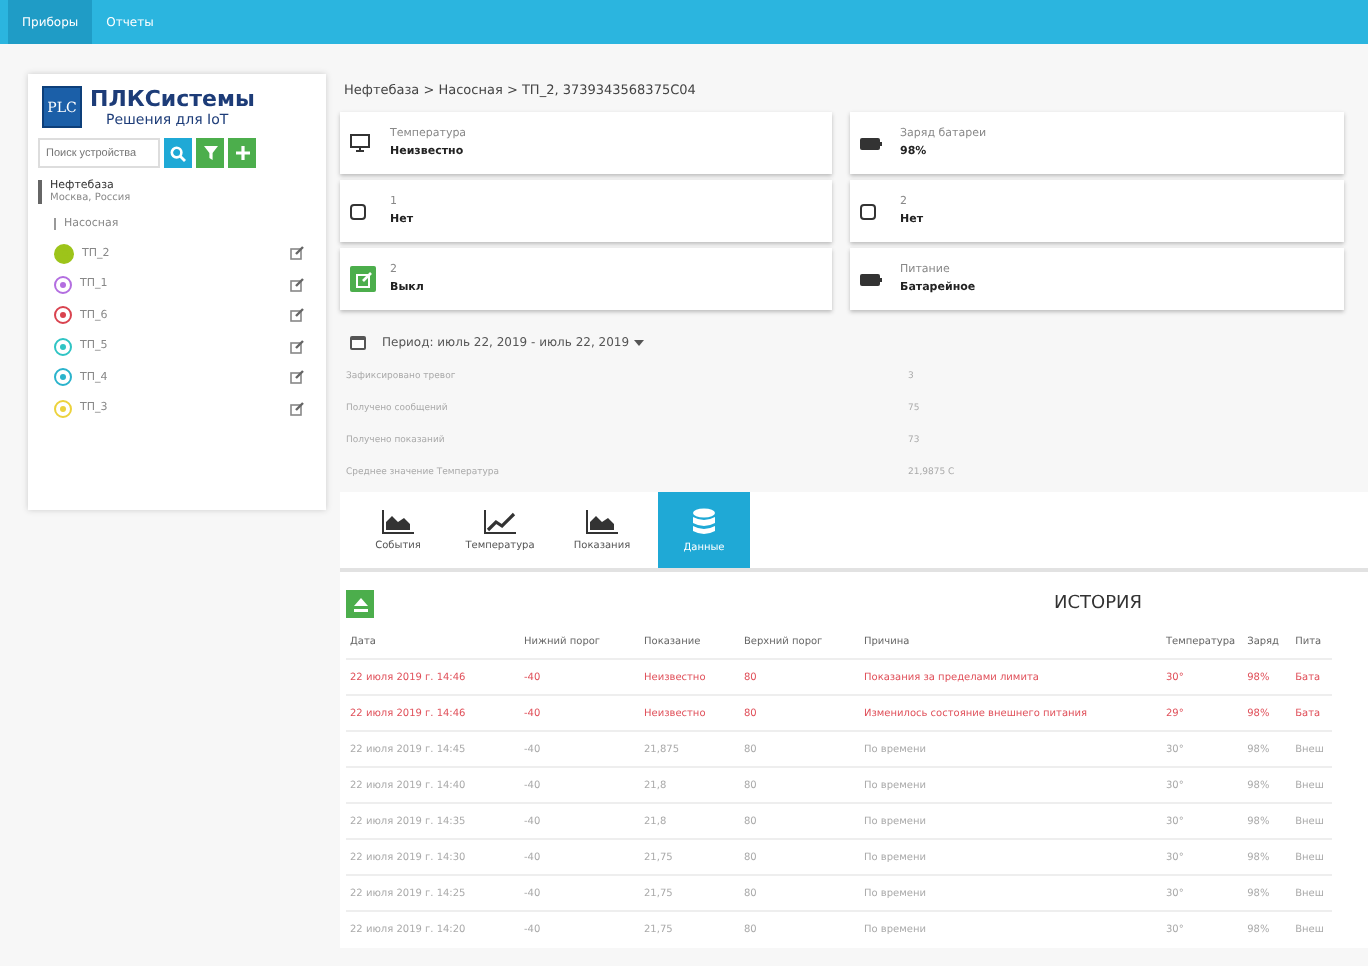  What do you see at coordinates (704, 521) in the screenshot?
I see `database-icon` at bounding box center [704, 521].